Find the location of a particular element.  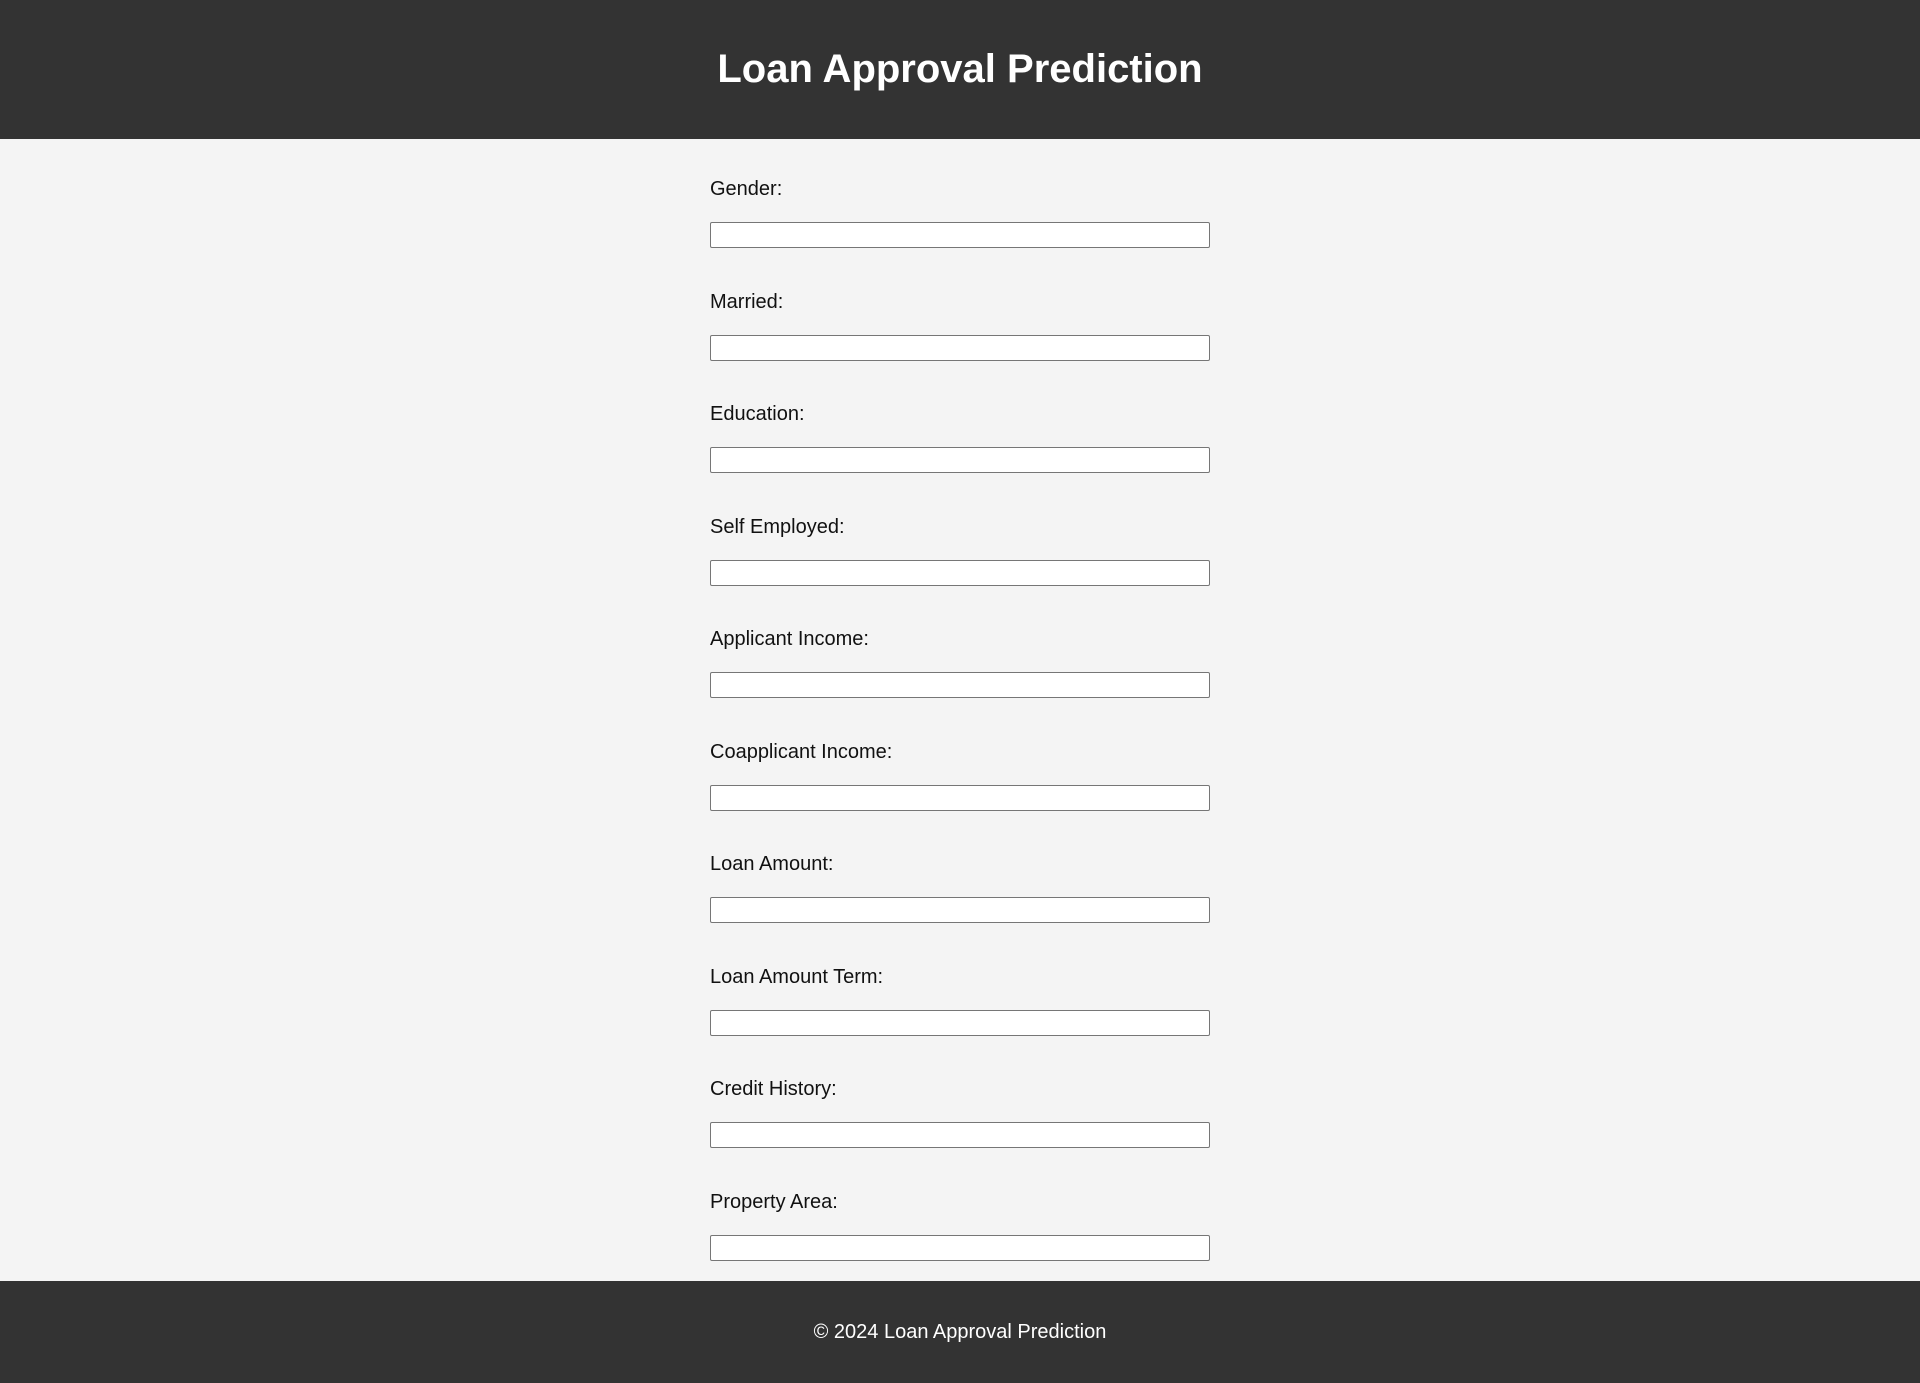

credit-history-field-group: Credit History: is located at coordinates (960, 1133).